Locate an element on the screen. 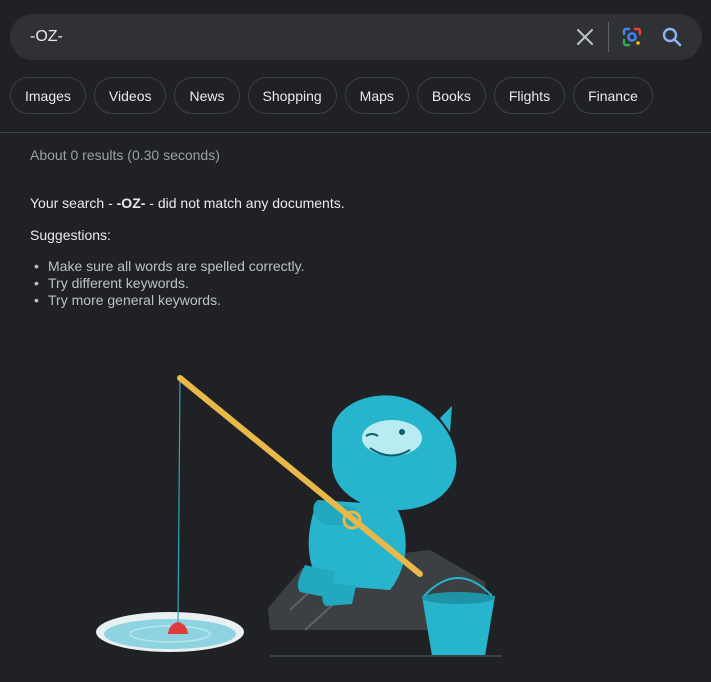  no-match-prefix: Your search - is located at coordinates (73, 203).